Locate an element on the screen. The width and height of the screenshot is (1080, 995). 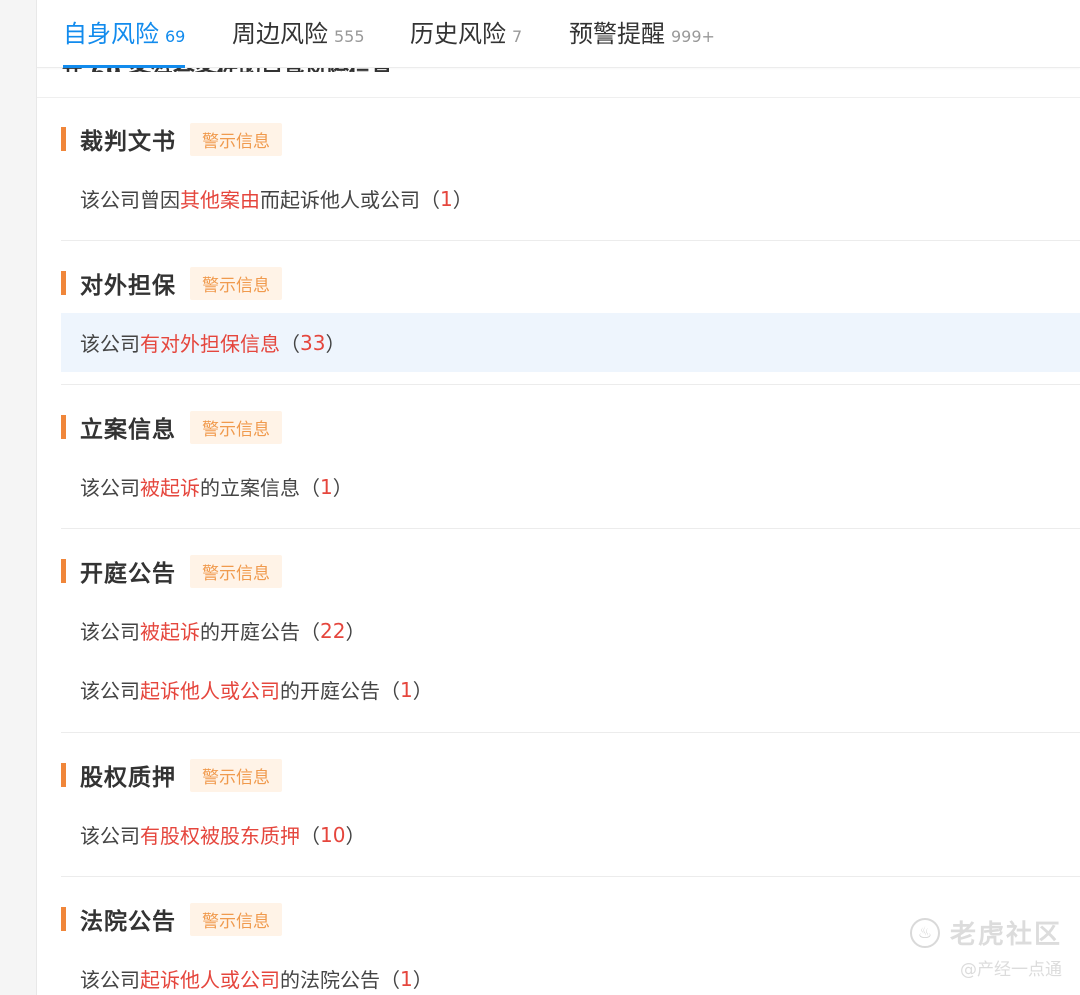
tab-self-risk: 自身风险 69 is located at coordinates (124, 41).